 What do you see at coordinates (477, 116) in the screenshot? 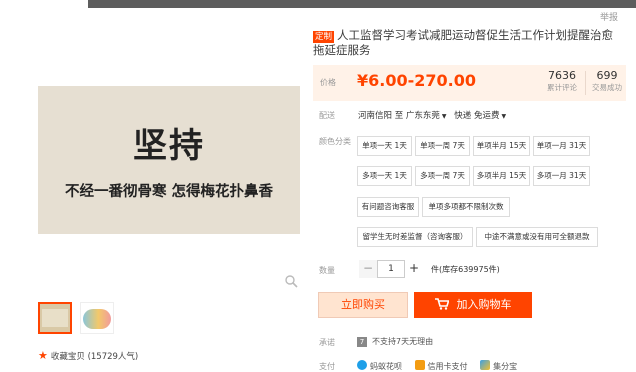
I see `ship-method-label: 快递 免运费` at bounding box center [477, 116].